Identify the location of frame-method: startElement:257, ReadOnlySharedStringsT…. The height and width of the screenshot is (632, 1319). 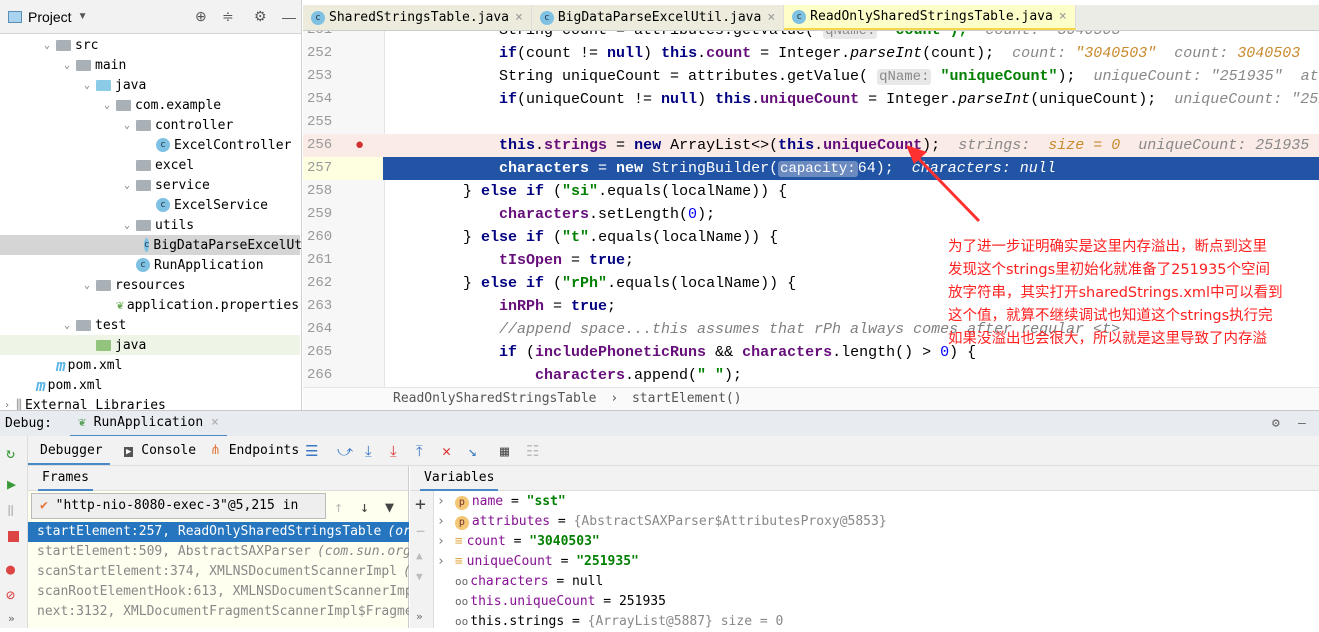
(209, 531).